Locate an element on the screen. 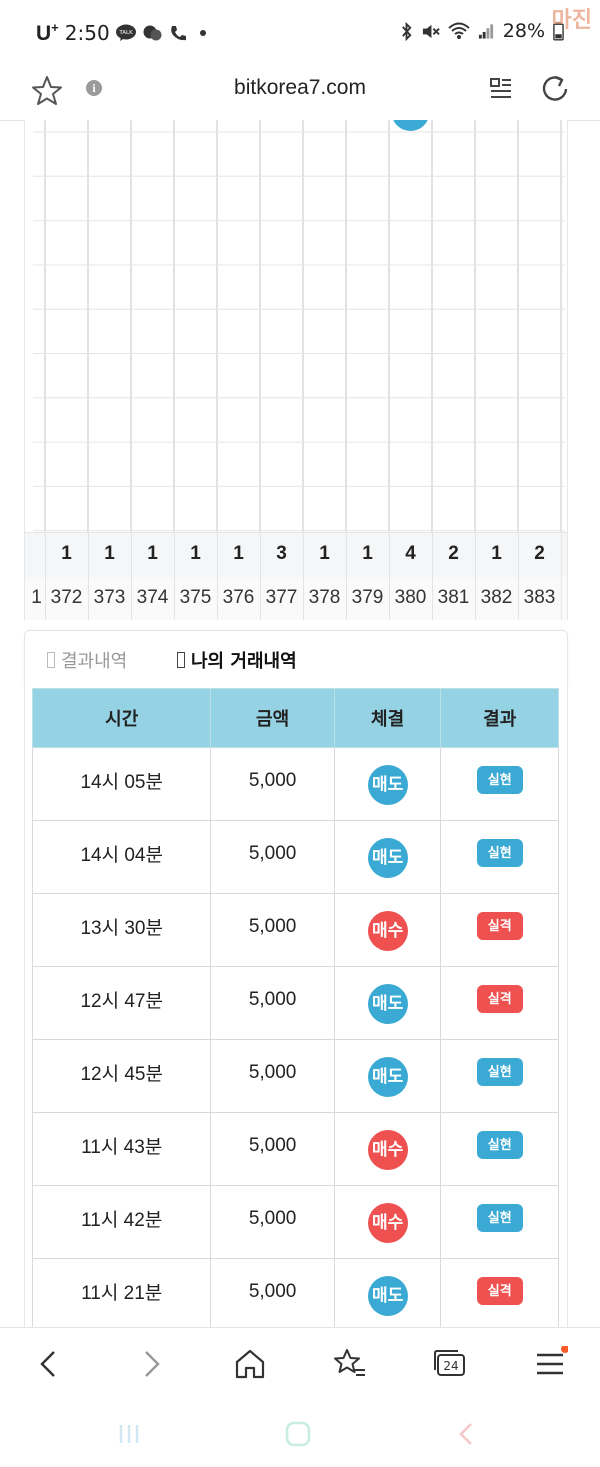  recent-apps-icon is located at coordinates (129, 1434).